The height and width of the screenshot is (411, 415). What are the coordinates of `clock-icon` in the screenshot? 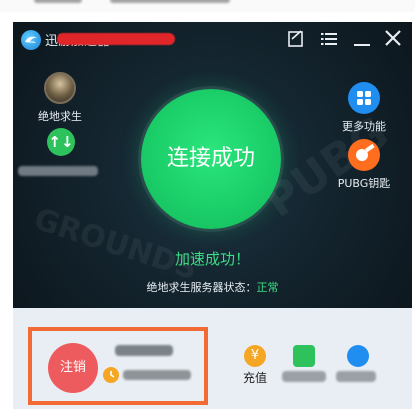 It's located at (111, 375).